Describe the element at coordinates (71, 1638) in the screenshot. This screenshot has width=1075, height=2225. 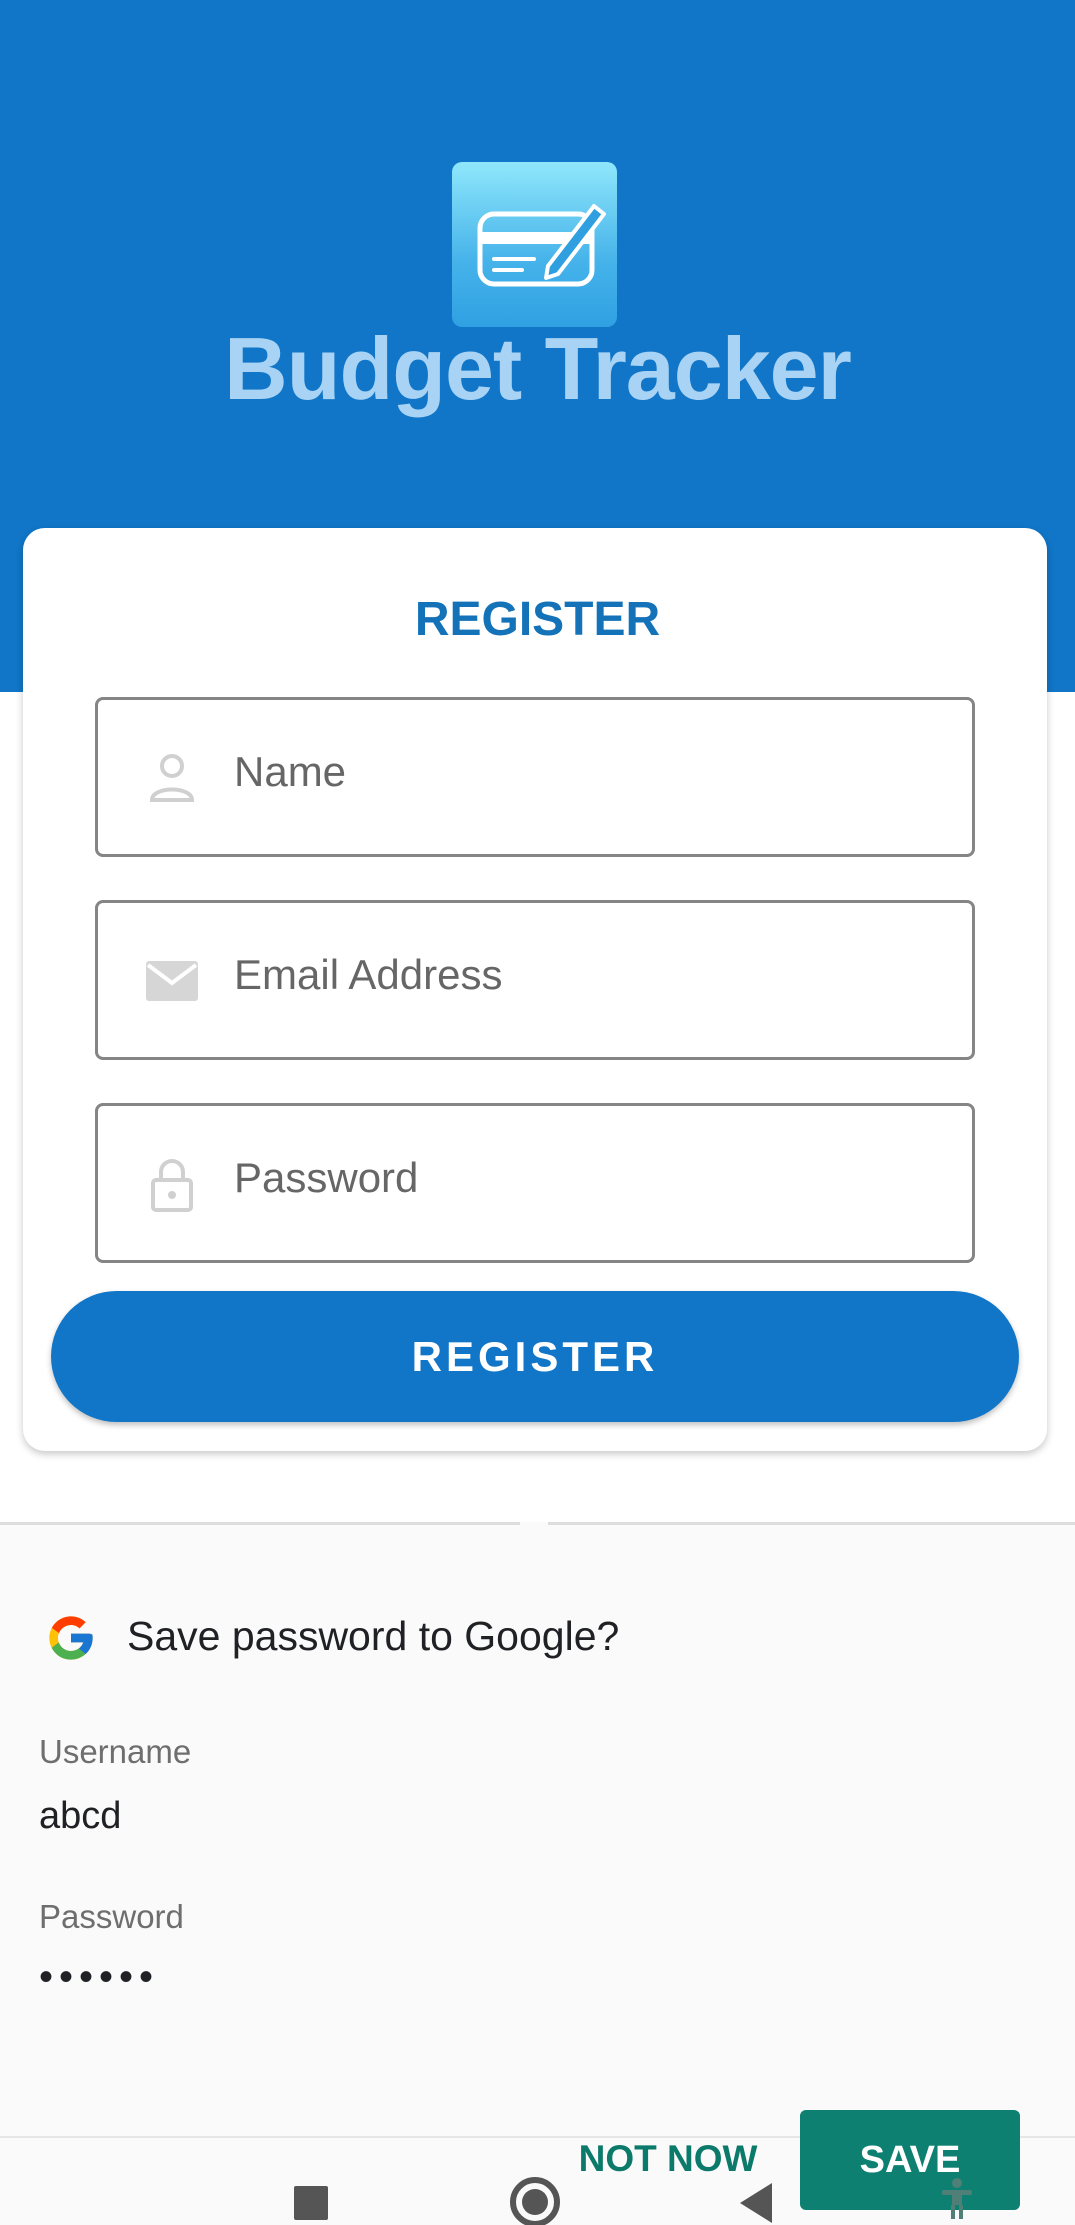
I see `google-icon` at that location.